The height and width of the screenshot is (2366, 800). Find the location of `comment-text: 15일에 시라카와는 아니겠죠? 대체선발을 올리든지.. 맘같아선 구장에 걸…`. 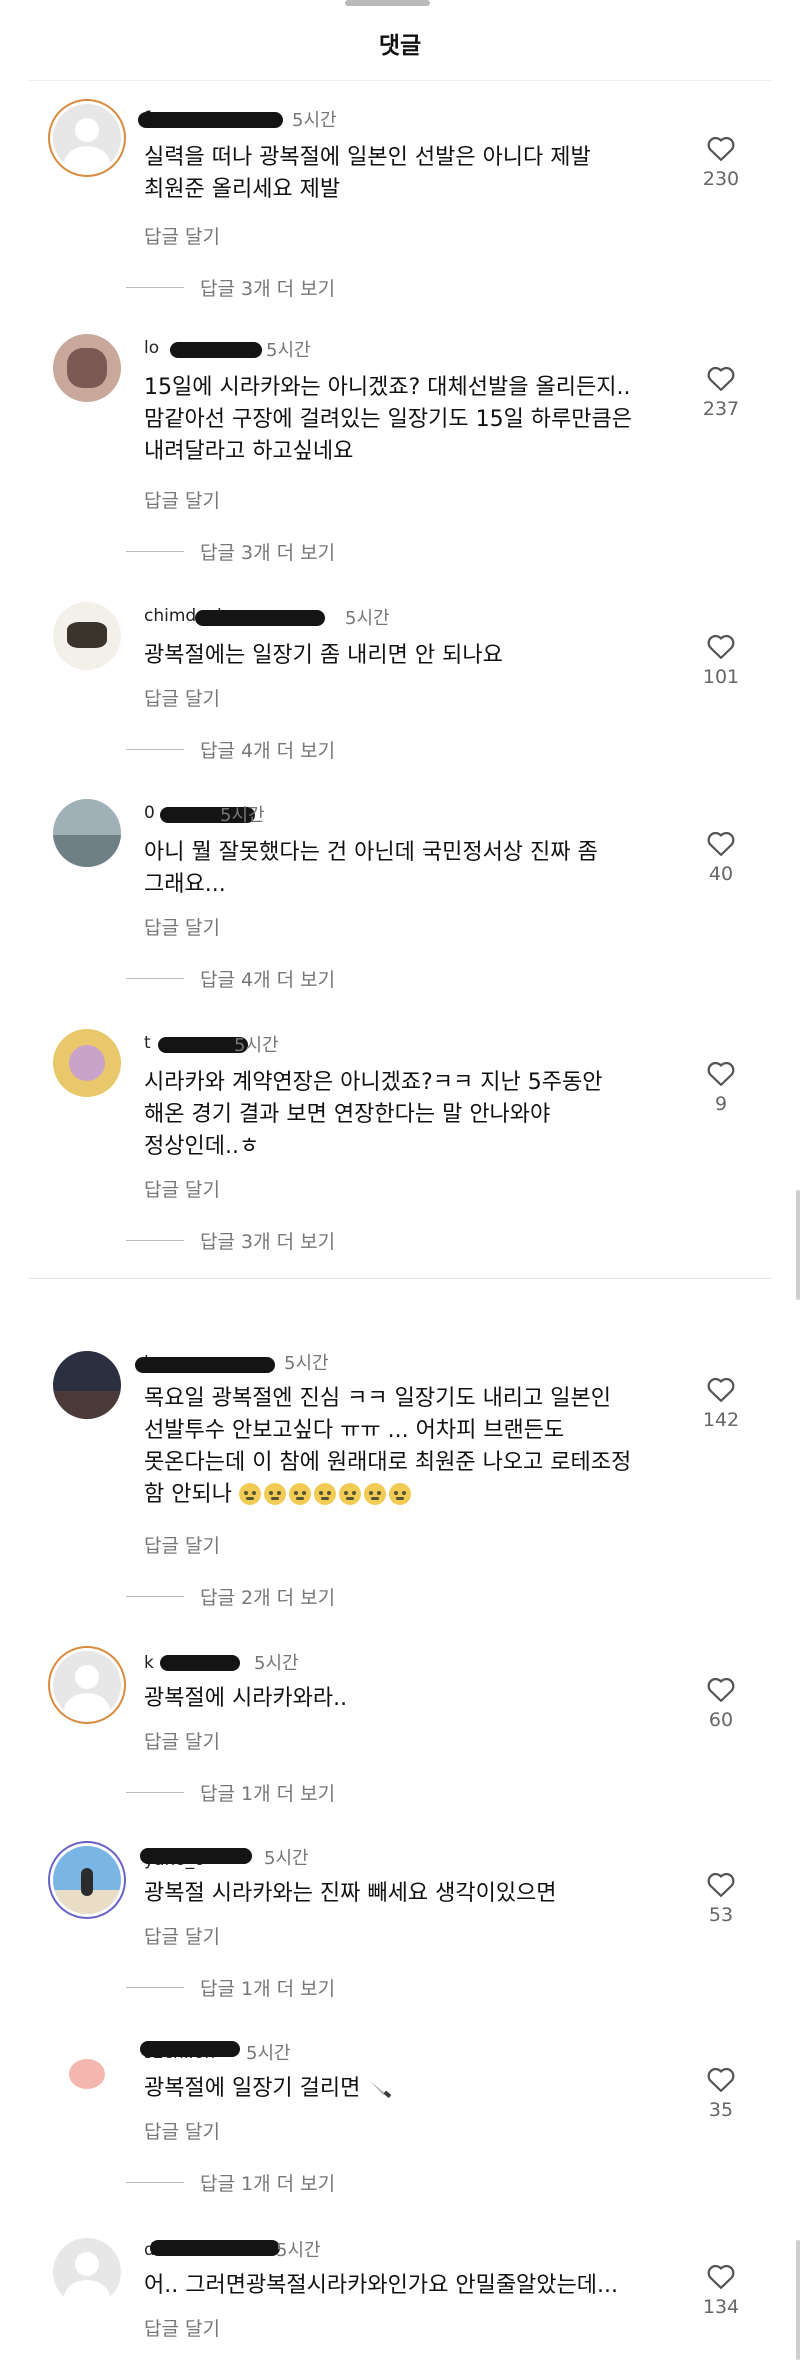

comment-text: 15일에 시라카와는 아니겠죠? 대체선발을 올리든지.. 맘같아선 구장에 걸… is located at coordinates (388, 419).